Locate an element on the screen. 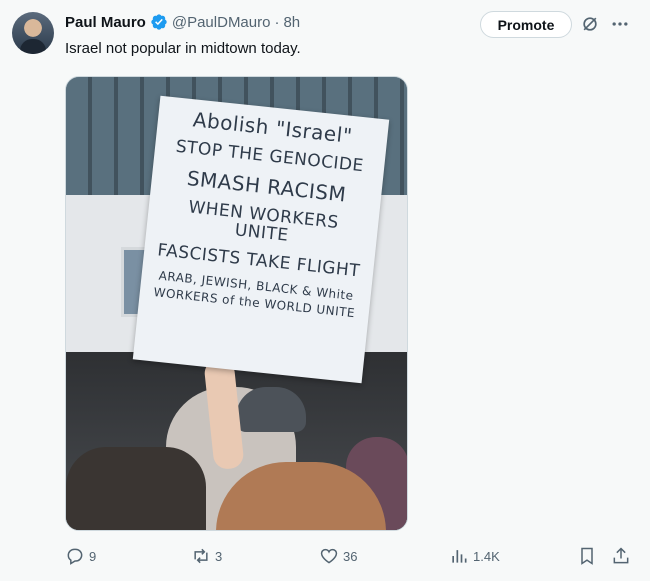 The height and width of the screenshot is (581, 650). grok-icon is located at coordinates (590, 24).